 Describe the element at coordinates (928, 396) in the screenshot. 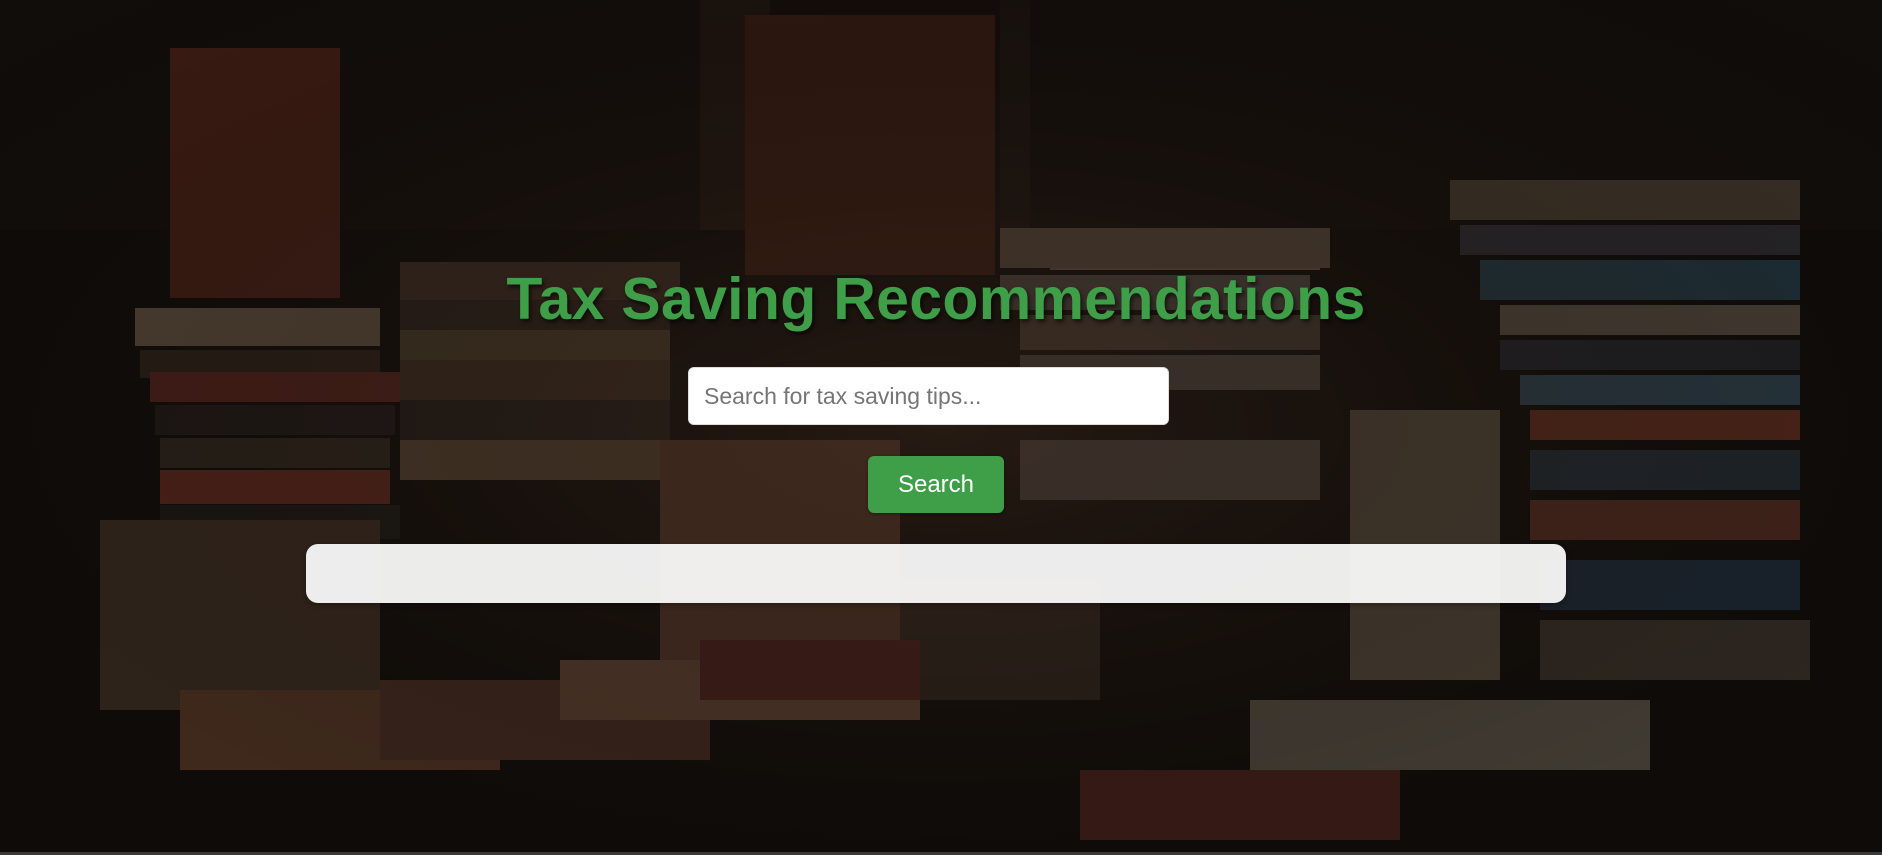

I see `search-input` at that location.